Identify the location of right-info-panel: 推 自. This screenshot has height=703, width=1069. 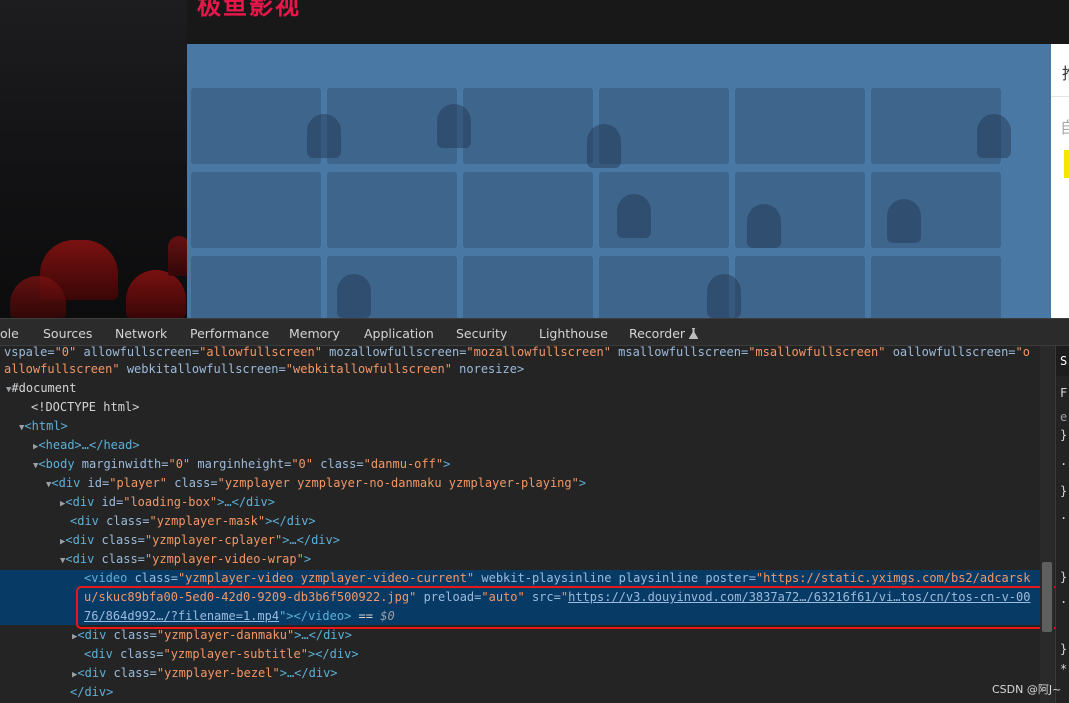
(1060, 181).